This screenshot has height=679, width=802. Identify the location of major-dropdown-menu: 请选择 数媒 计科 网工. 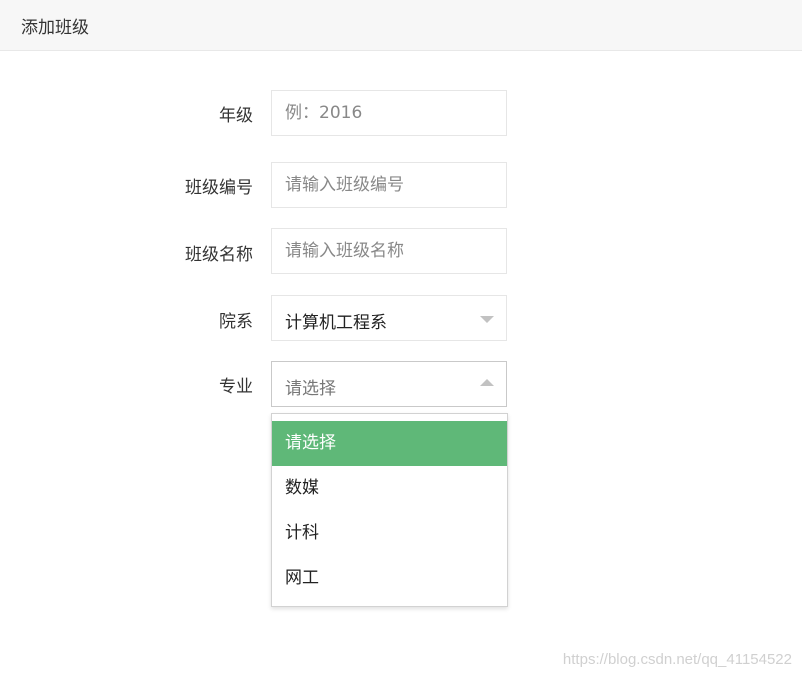
(389, 510).